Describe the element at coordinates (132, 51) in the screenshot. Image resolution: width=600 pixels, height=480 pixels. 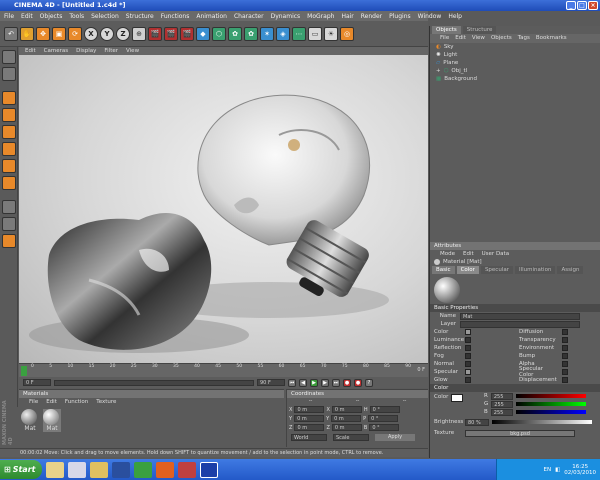
I see `vp-menu-view: View` at that location.